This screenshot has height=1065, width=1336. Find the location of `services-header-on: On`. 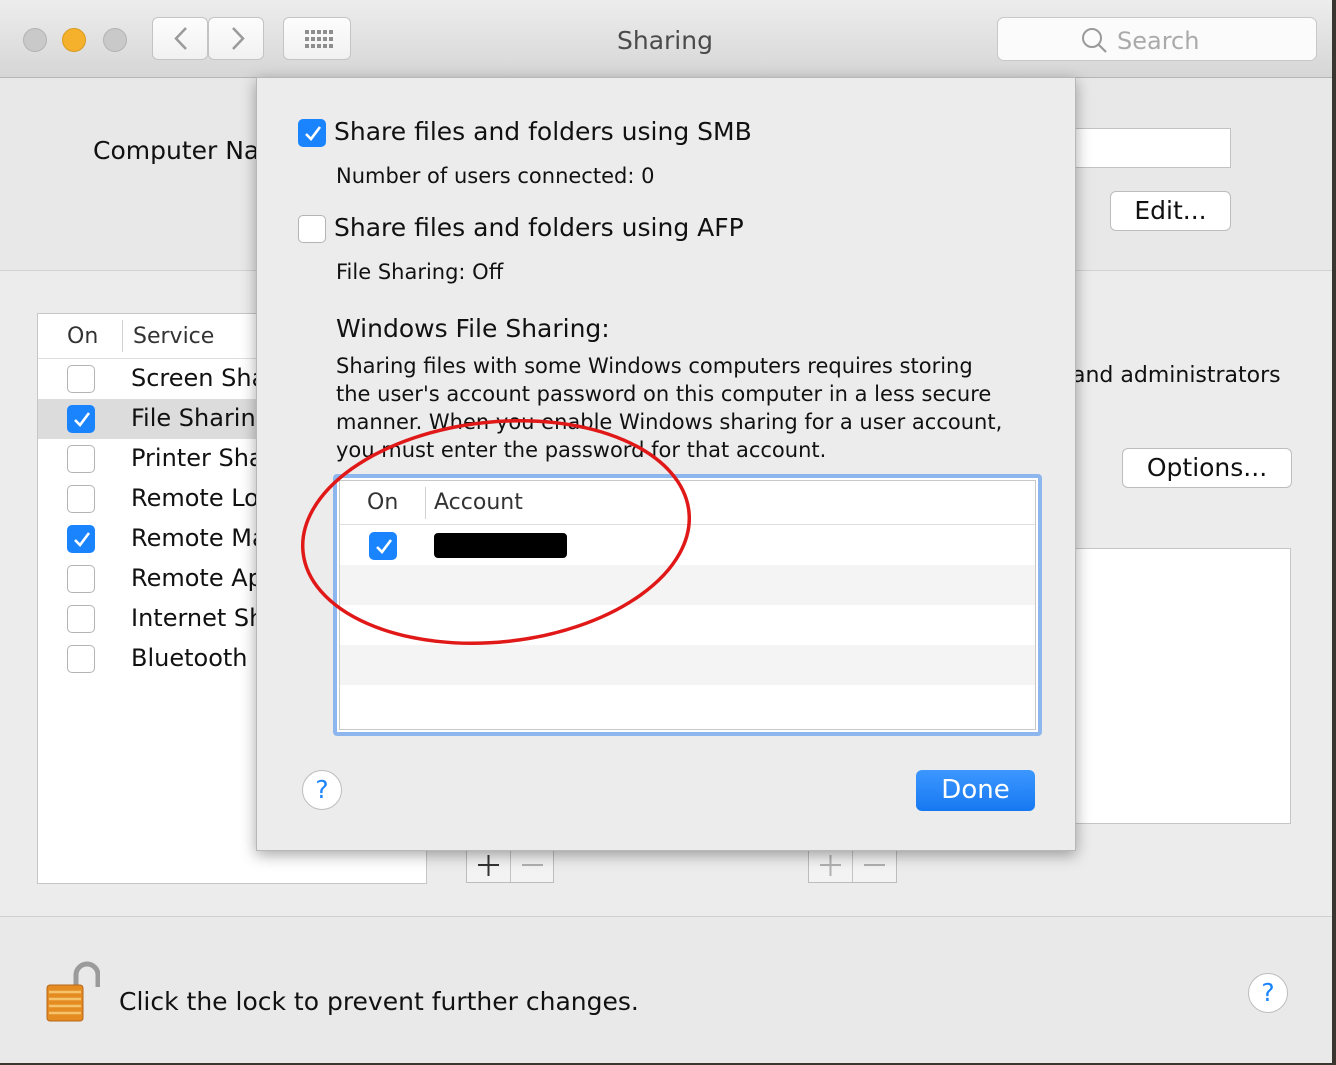

services-header-on: On is located at coordinates (83, 336).